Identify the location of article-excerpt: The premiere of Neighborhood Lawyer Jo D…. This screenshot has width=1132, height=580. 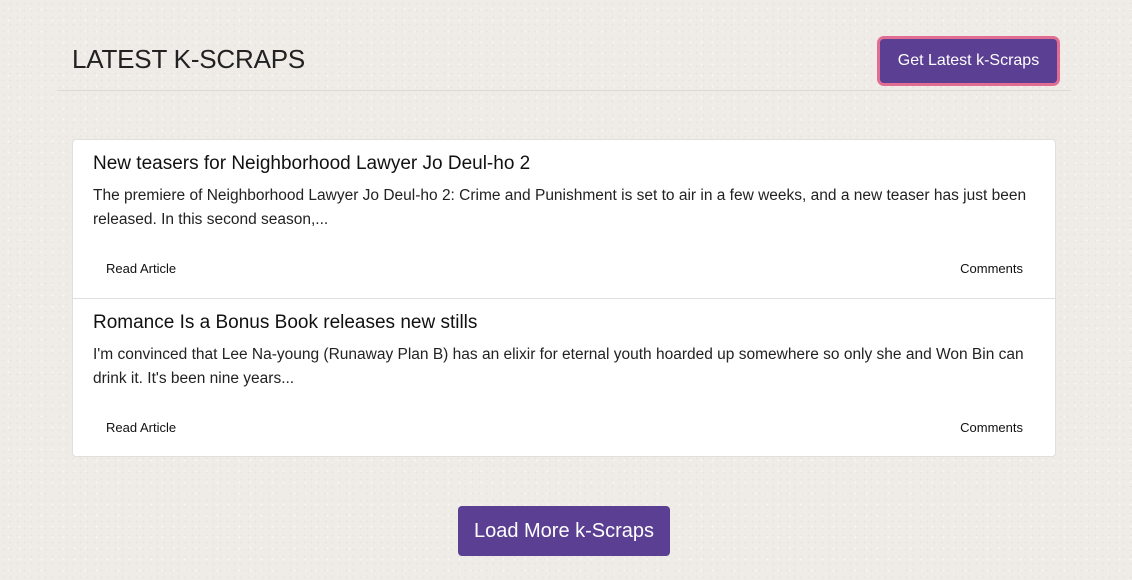
(560, 207).